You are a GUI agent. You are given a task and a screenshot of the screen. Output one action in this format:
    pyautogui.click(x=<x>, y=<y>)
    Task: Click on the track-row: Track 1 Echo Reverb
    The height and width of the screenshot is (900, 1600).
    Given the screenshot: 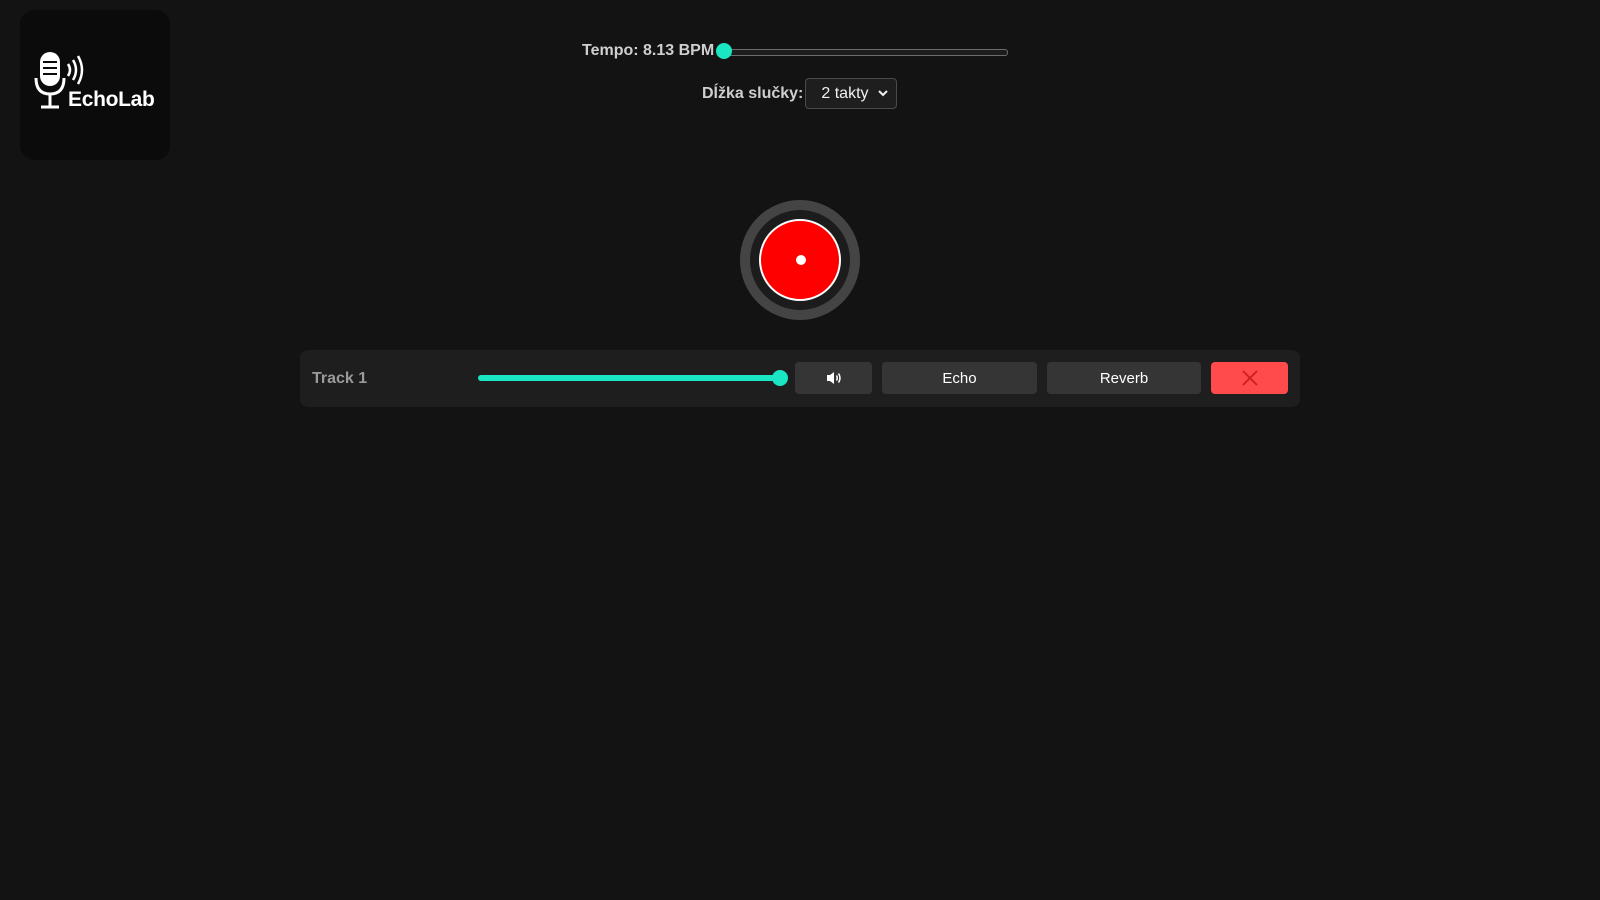 What is the action you would take?
    pyautogui.click(x=800, y=378)
    